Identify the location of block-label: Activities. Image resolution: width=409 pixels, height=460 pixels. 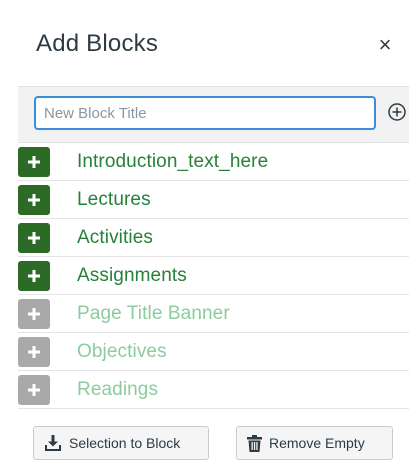
(115, 237).